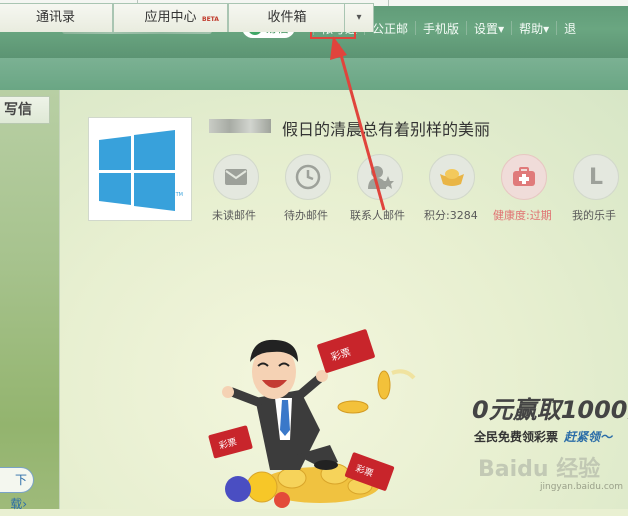 Image resolution: width=628 pixels, height=516 pixels. Describe the element at coordinates (582, 487) in the screenshot. I see `watermark-site: jingyan.baidu.com` at that location.